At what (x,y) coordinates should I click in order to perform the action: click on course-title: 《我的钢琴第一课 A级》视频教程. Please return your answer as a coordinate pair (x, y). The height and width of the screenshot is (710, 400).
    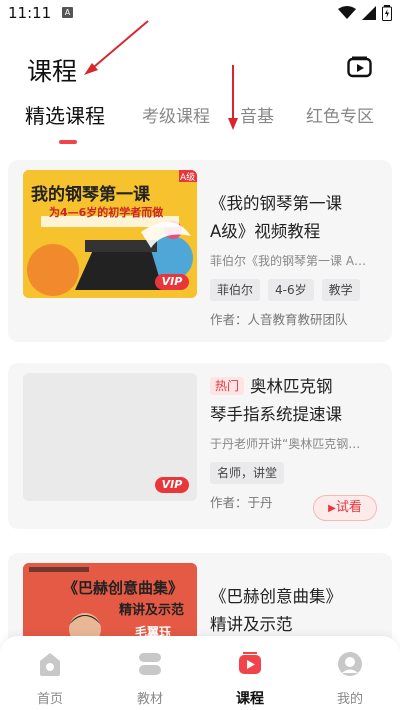
    Looking at the image, I should click on (295, 218).